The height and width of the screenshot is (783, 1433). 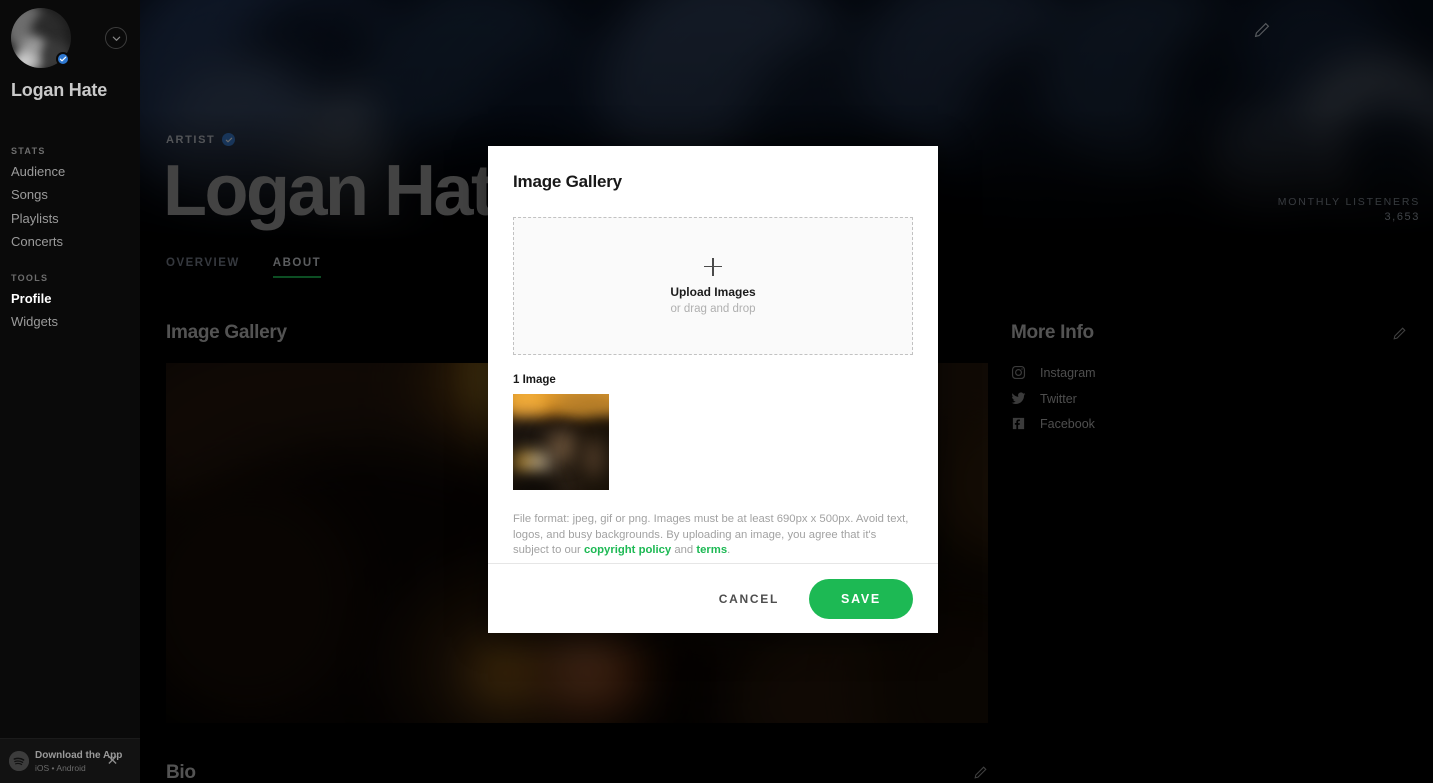 I want to click on image-thumbnail, so click(x=561, y=442).